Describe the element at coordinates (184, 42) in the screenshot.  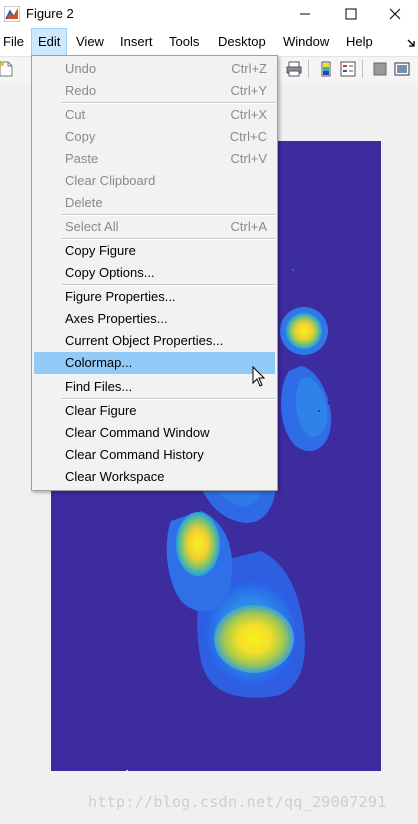
I see `menu-tools: Tools` at that location.